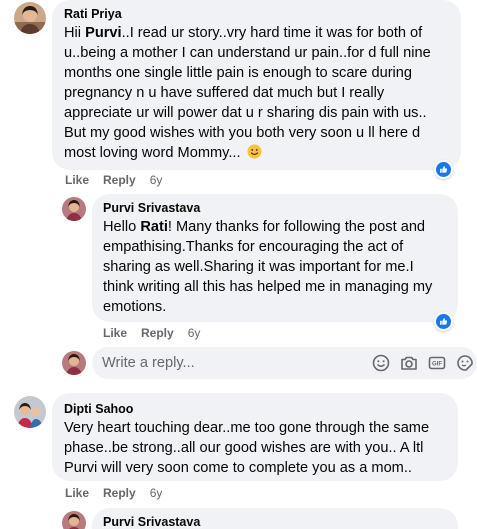  What do you see at coordinates (267, 307) in the screenshot?
I see `comment-line: emotions.` at bounding box center [267, 307].